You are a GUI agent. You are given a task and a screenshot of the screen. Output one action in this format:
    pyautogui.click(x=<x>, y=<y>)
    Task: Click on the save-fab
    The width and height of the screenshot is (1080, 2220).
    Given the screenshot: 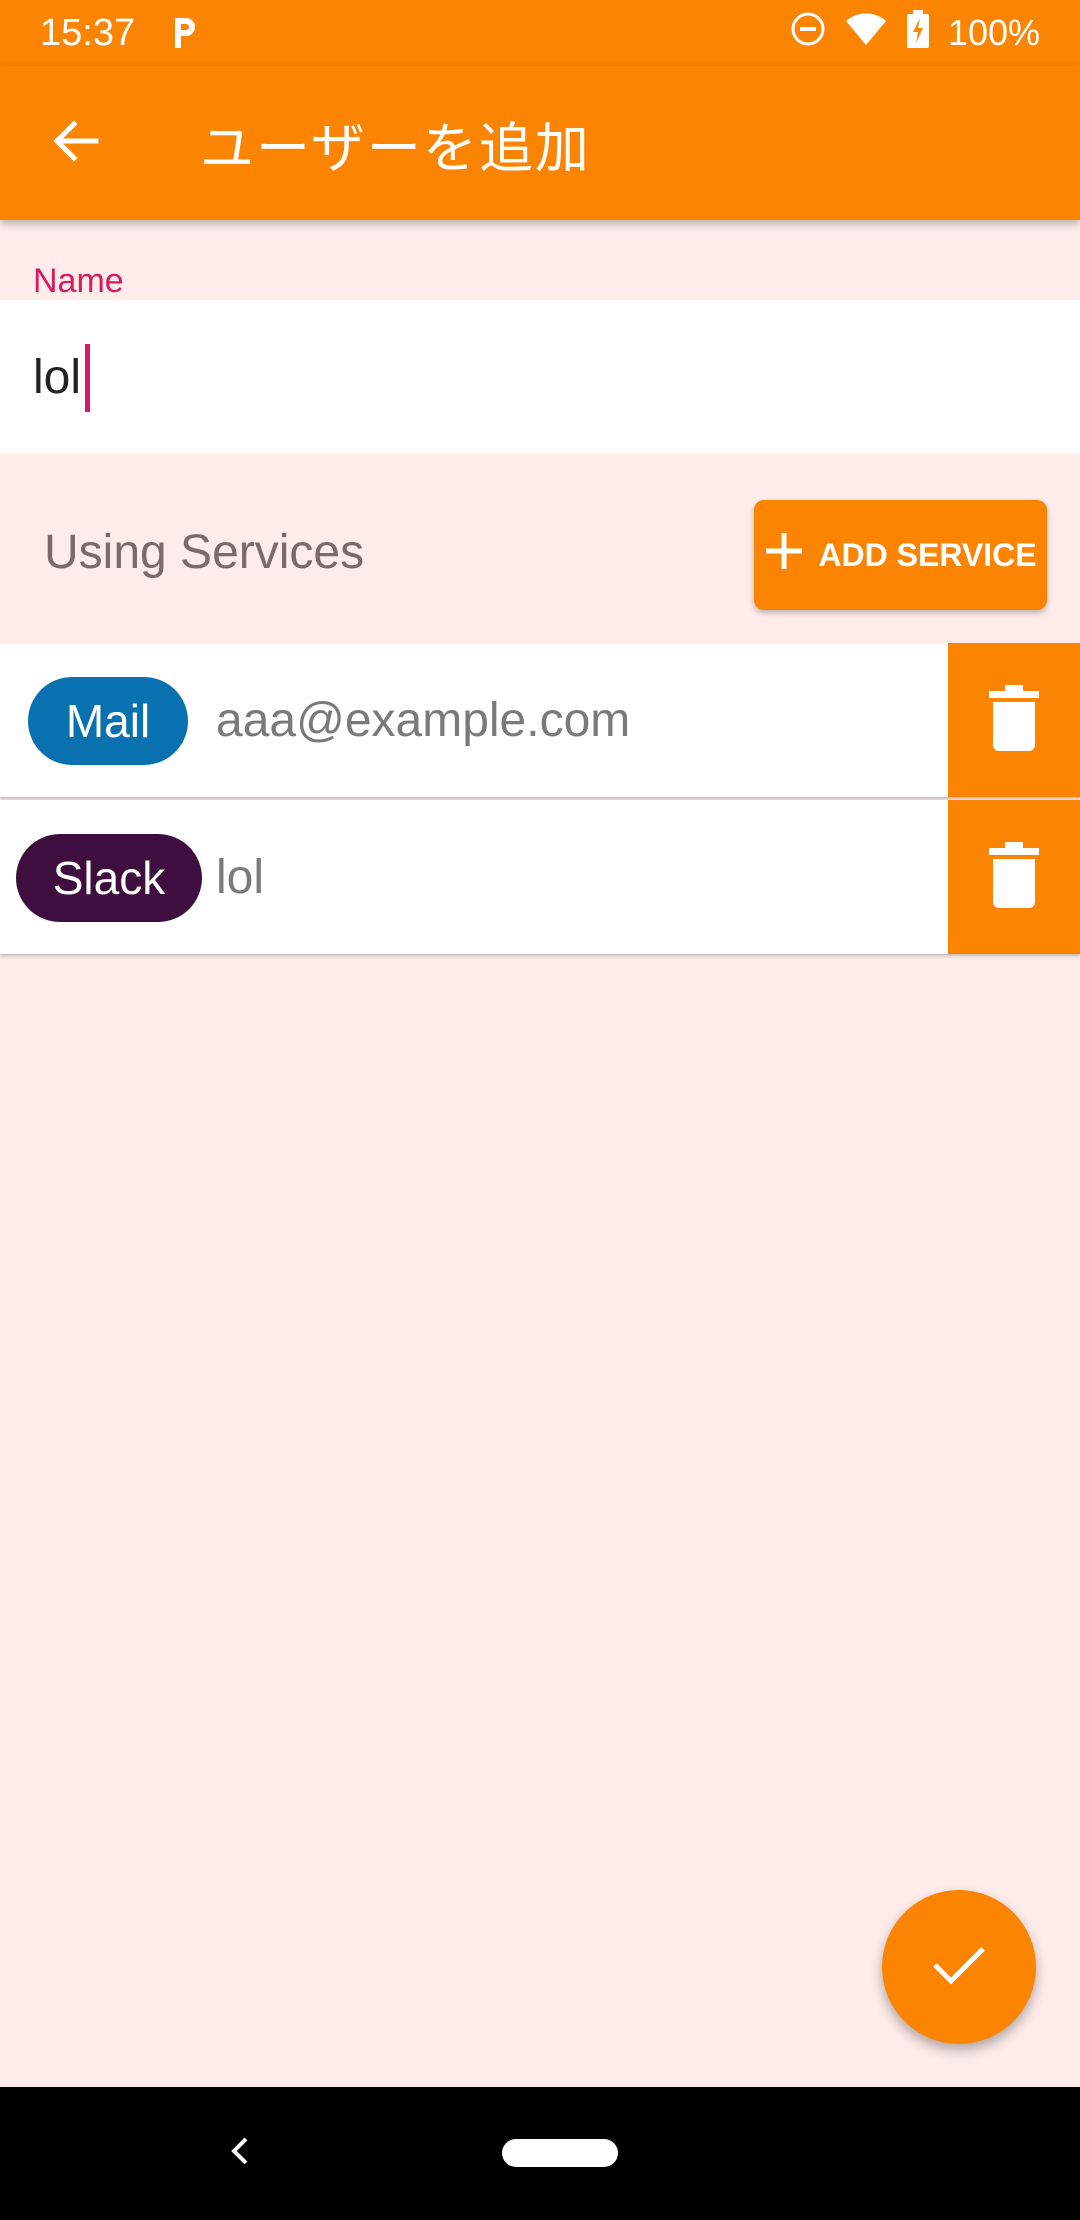 What is the action you would take?
    pyautogui.click(x=959, y=1967)
    